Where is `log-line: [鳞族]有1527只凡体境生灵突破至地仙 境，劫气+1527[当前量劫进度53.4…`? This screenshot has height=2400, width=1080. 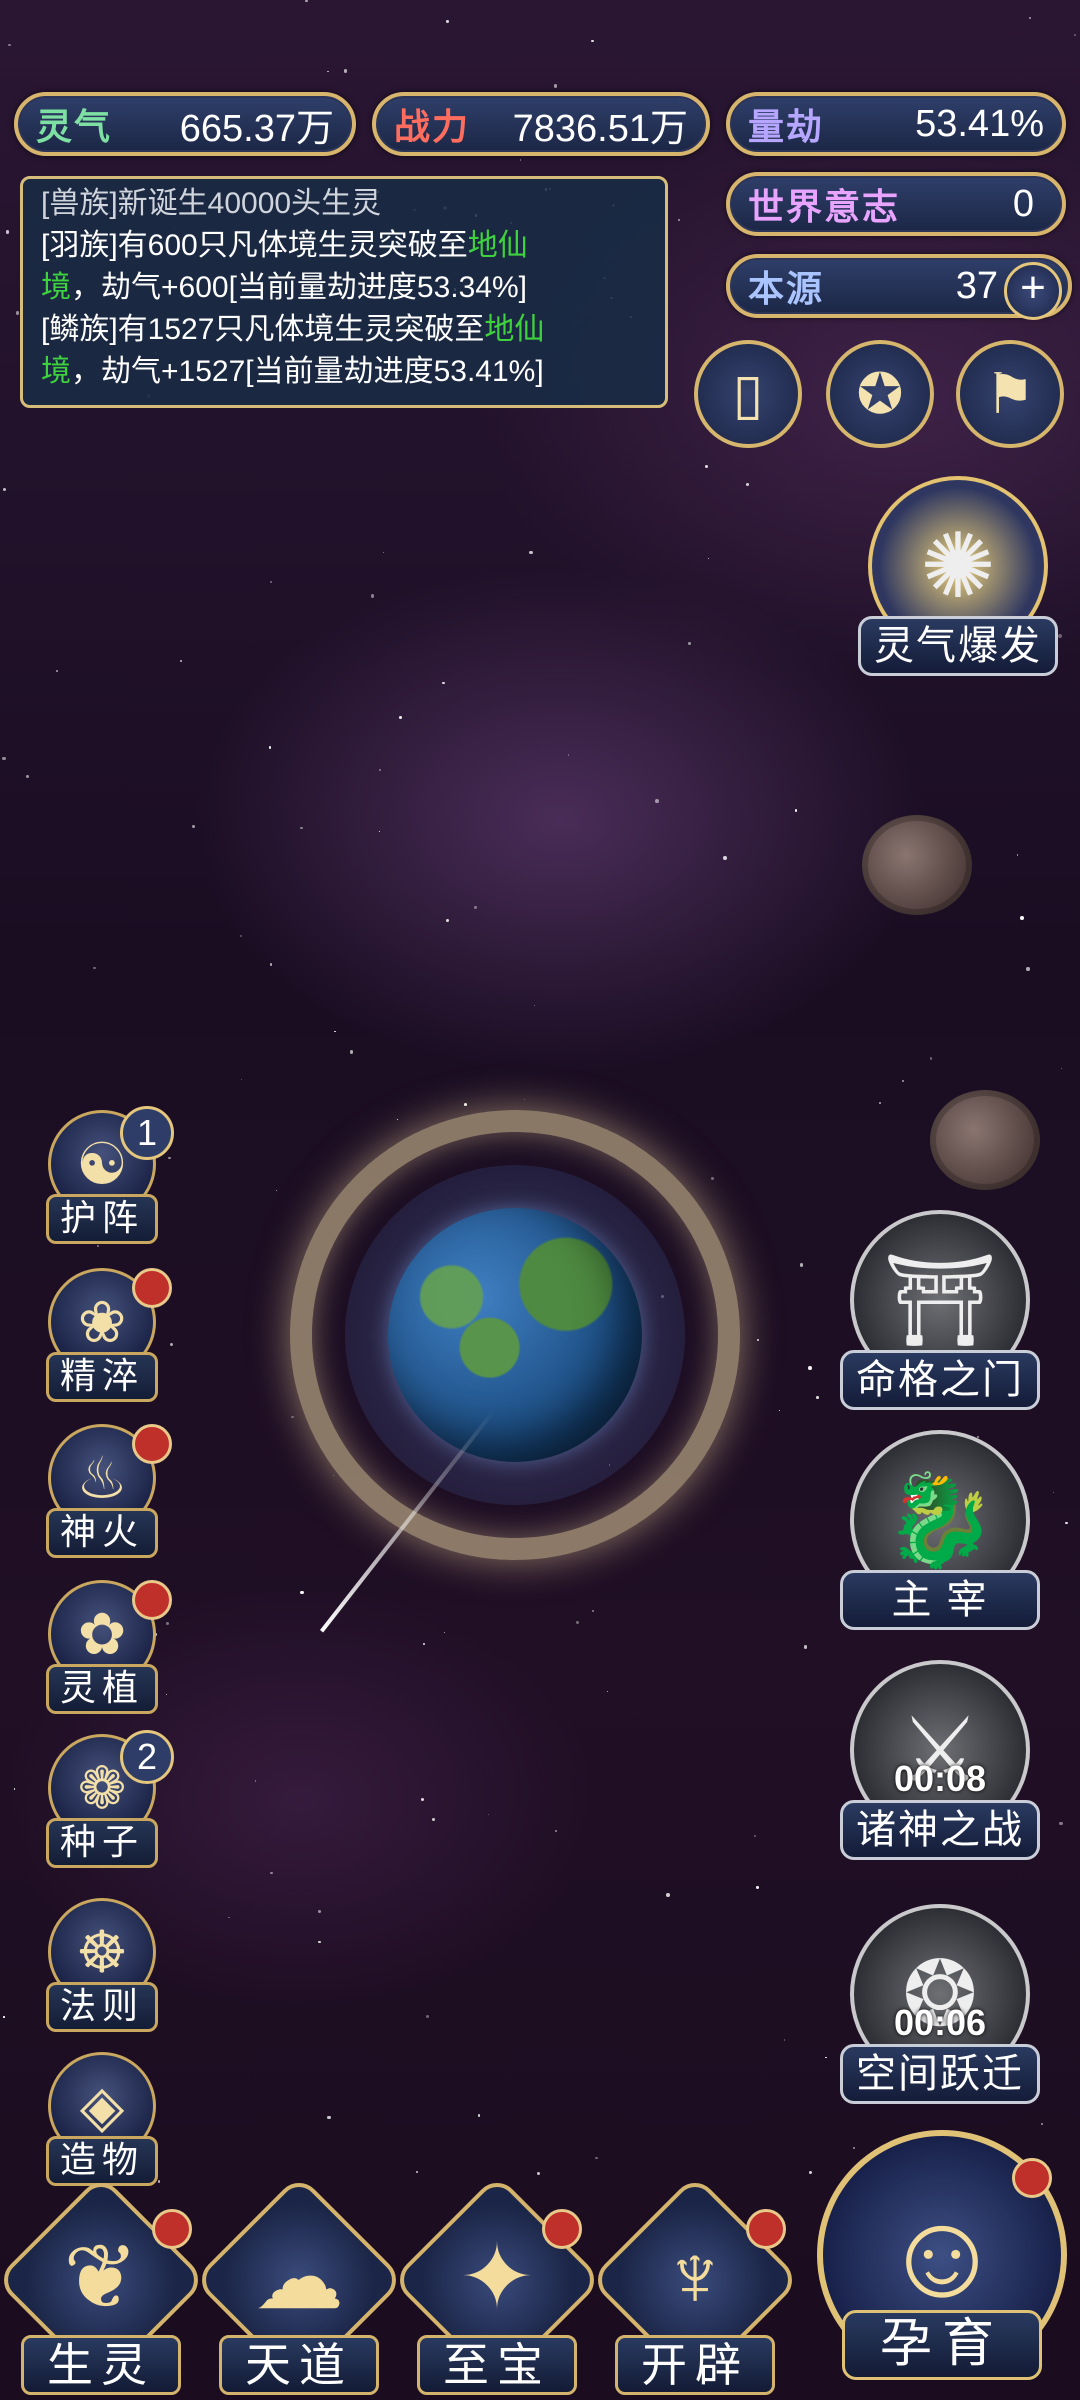 log-line: [鳞族]有1527只凡体境生灵突破至地仙 境，劫气+1527[当前量劫进度53.4… is located at coordinates (344, 351).